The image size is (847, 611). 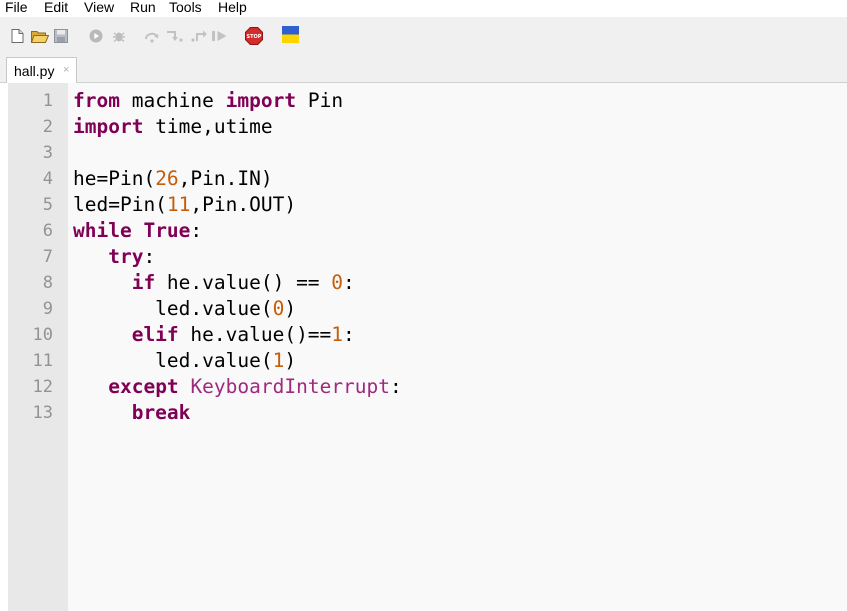 I want to click on save-icon, so click(x=61, y=37).